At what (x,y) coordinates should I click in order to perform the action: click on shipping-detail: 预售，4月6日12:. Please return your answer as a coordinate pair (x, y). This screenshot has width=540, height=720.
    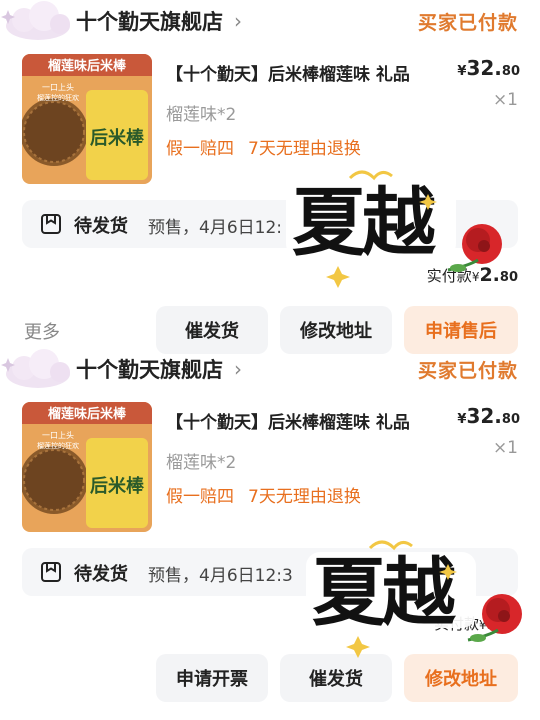
    Looking at the image, I should click on (215, 228).